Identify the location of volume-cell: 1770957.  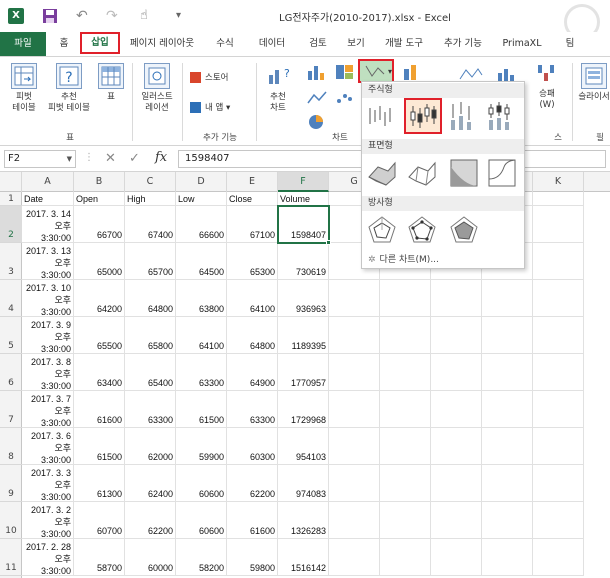
(303, 372).